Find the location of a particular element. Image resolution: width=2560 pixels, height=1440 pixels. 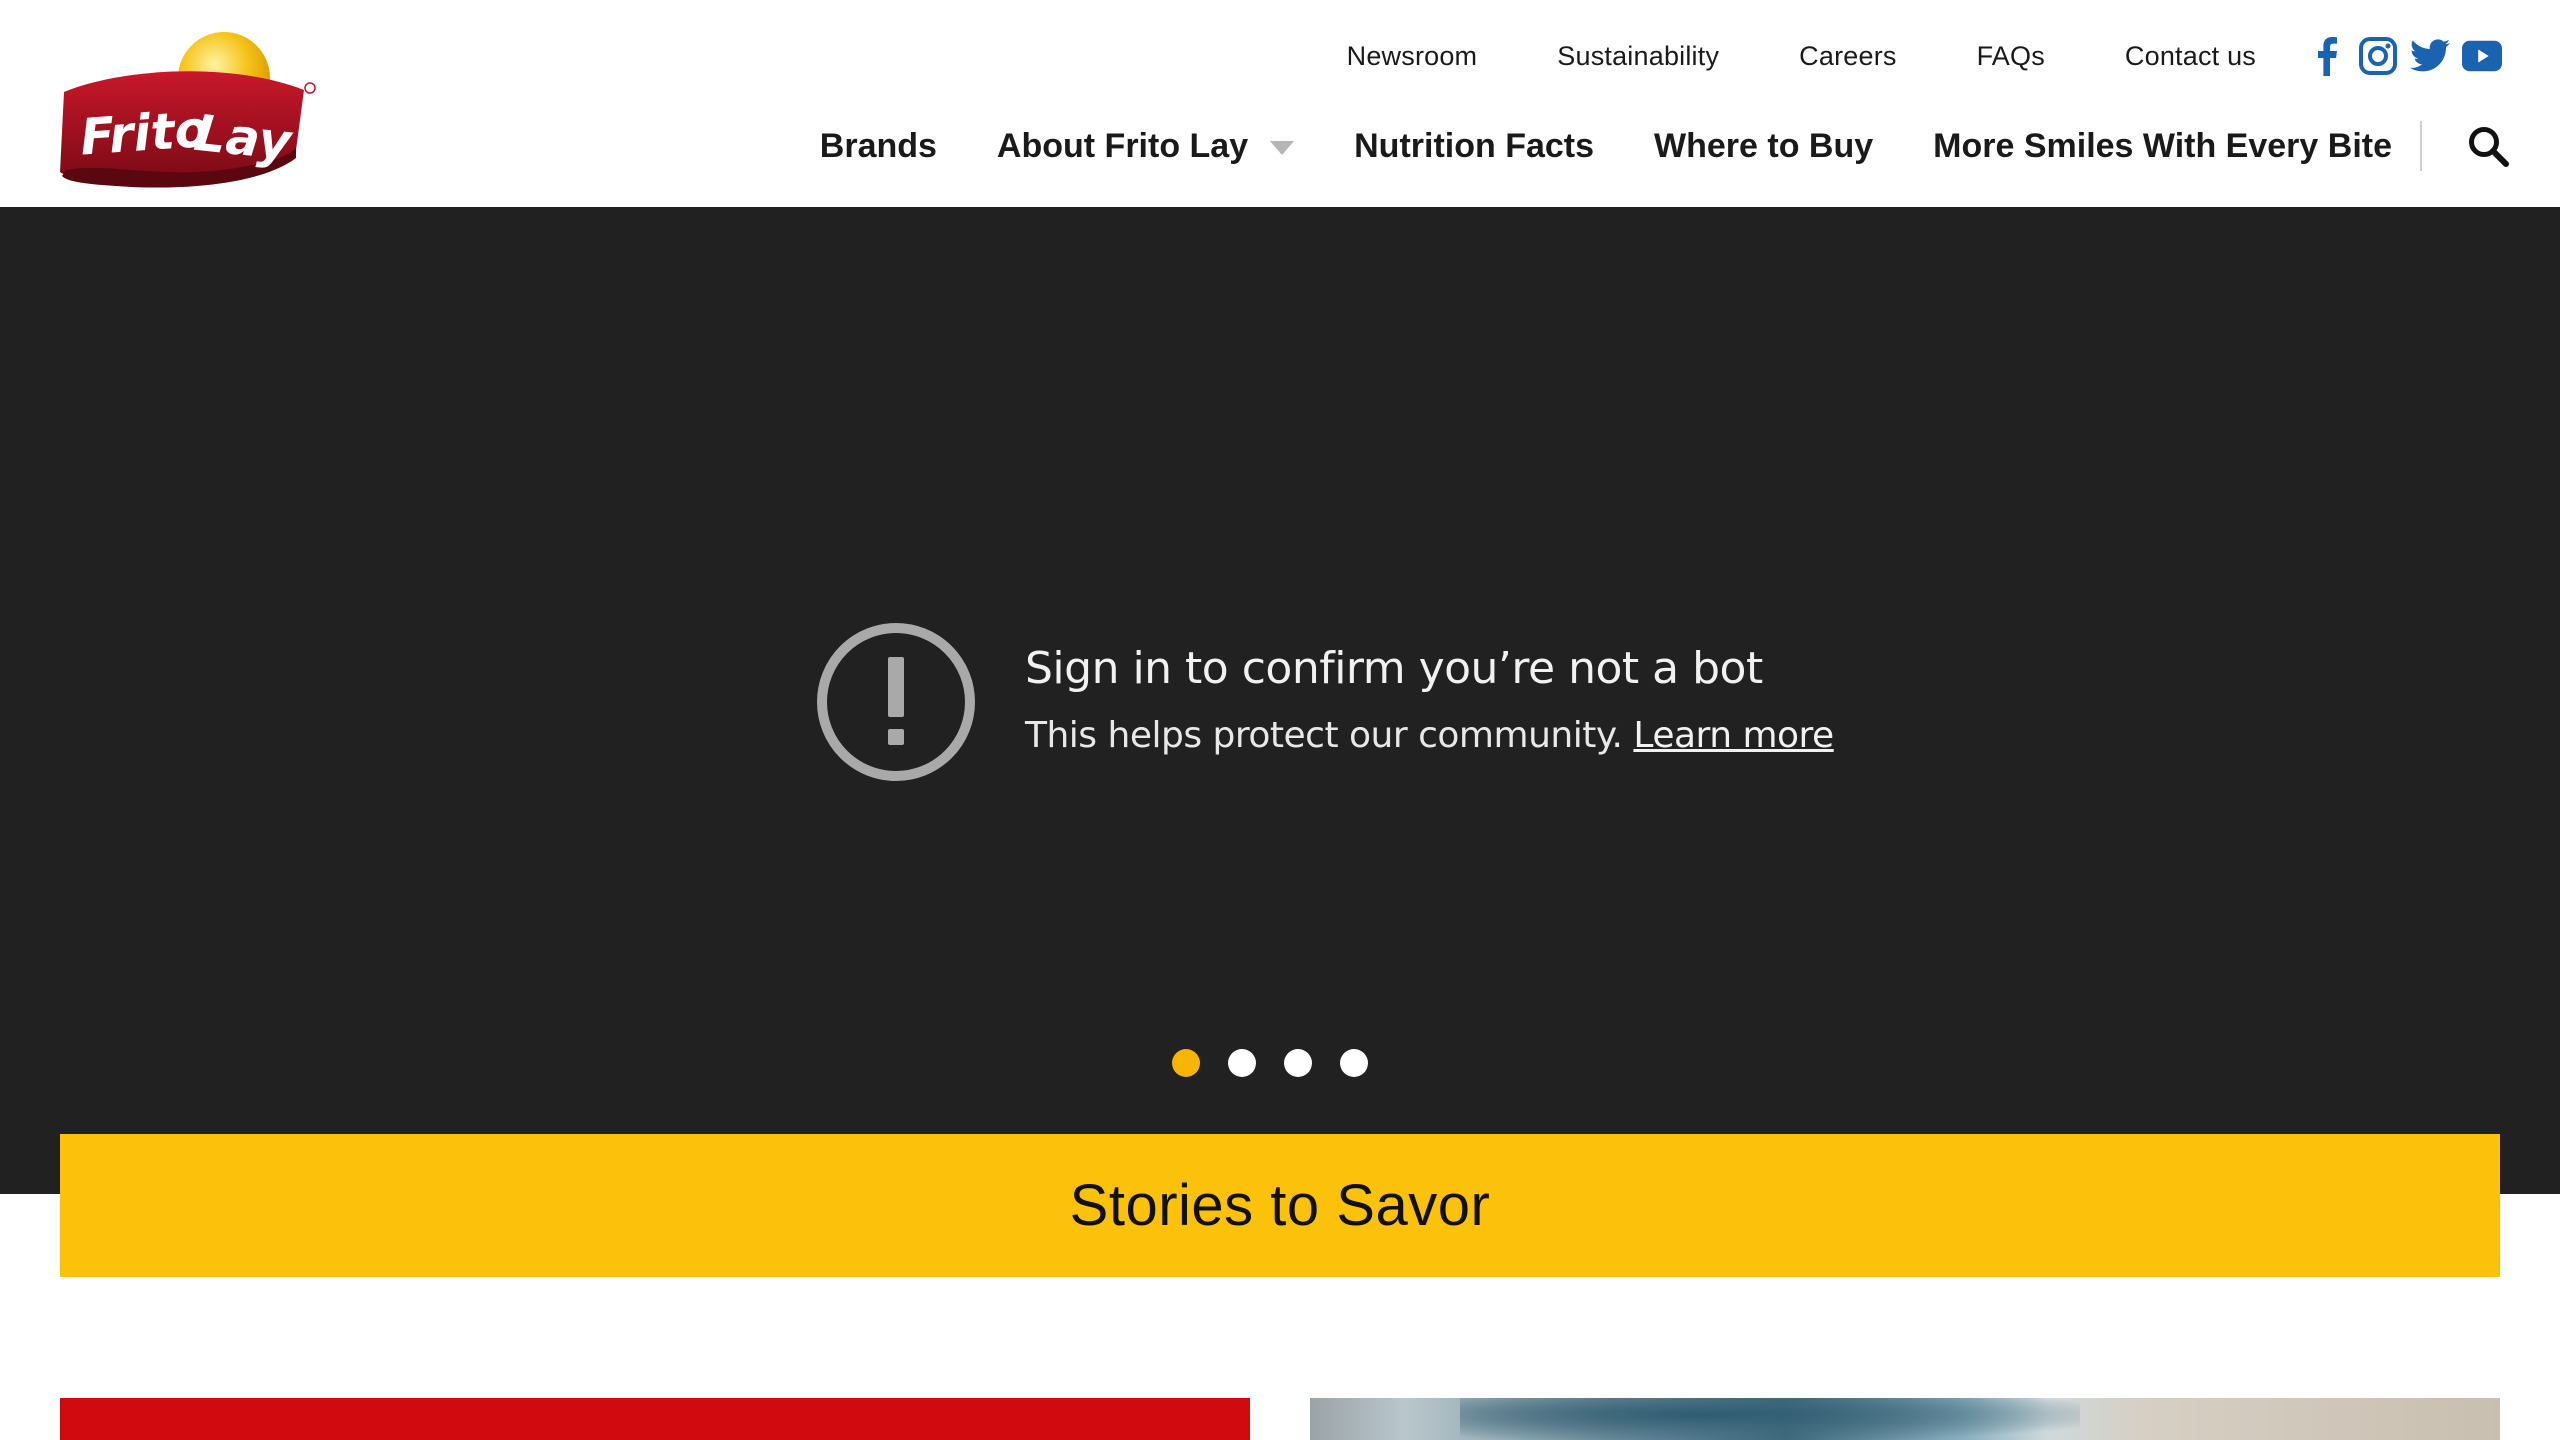

twitter-icon is located at coordinates (2430, 56).